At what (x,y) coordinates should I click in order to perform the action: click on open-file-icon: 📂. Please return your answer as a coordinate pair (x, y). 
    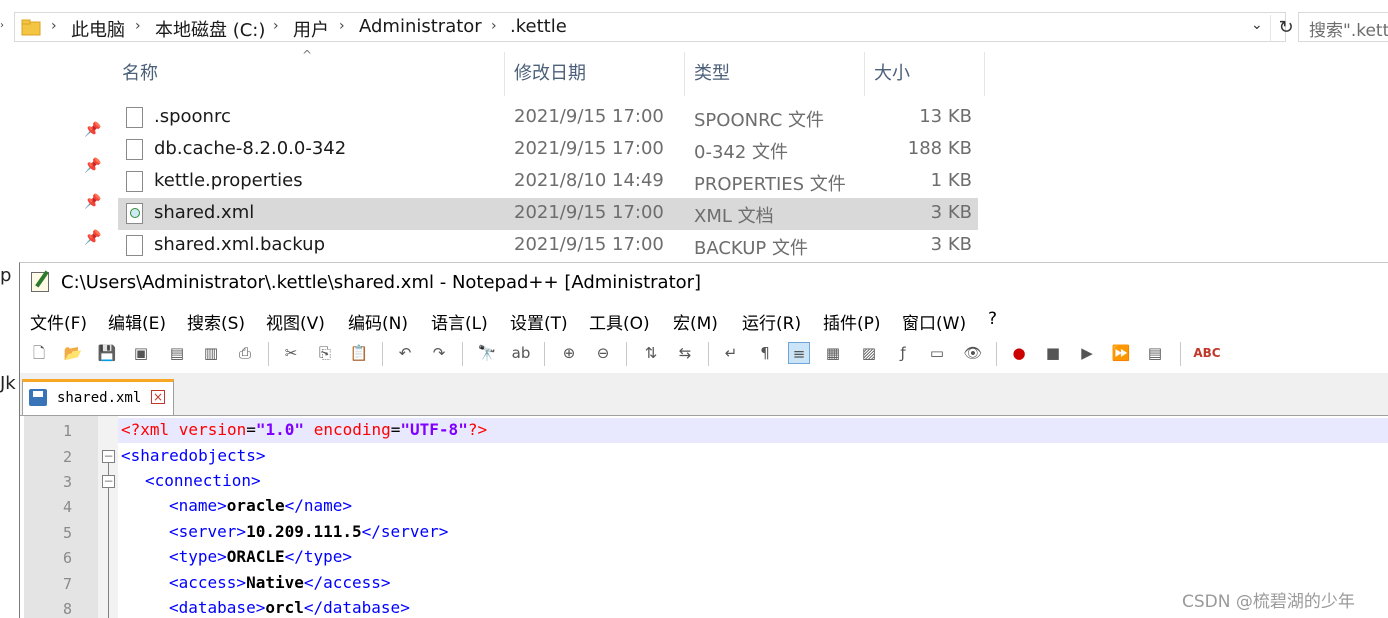
    Looking at the image, I should click on (73, 353).